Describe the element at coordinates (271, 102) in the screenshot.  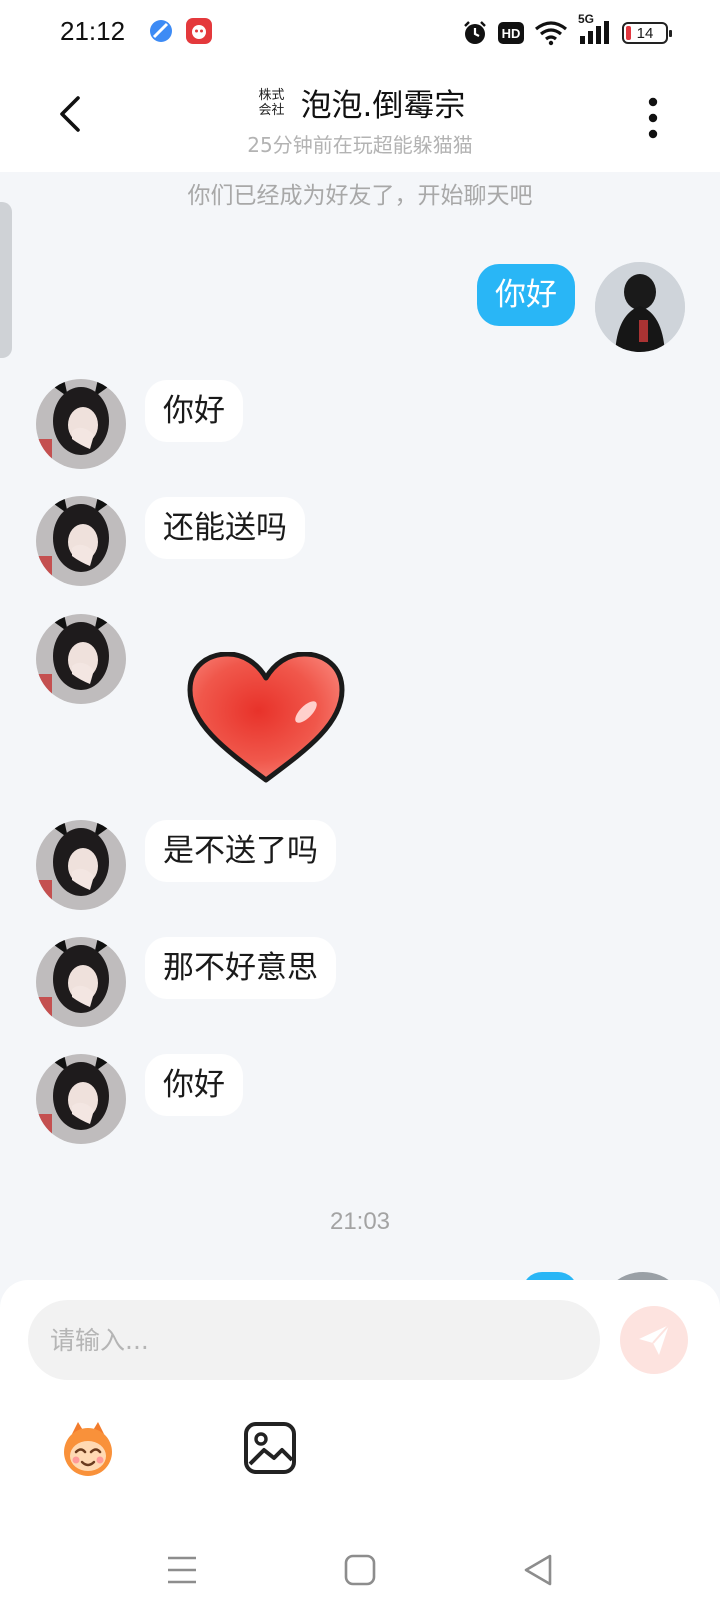
I see `title-badge: 株式 会社` at that location.